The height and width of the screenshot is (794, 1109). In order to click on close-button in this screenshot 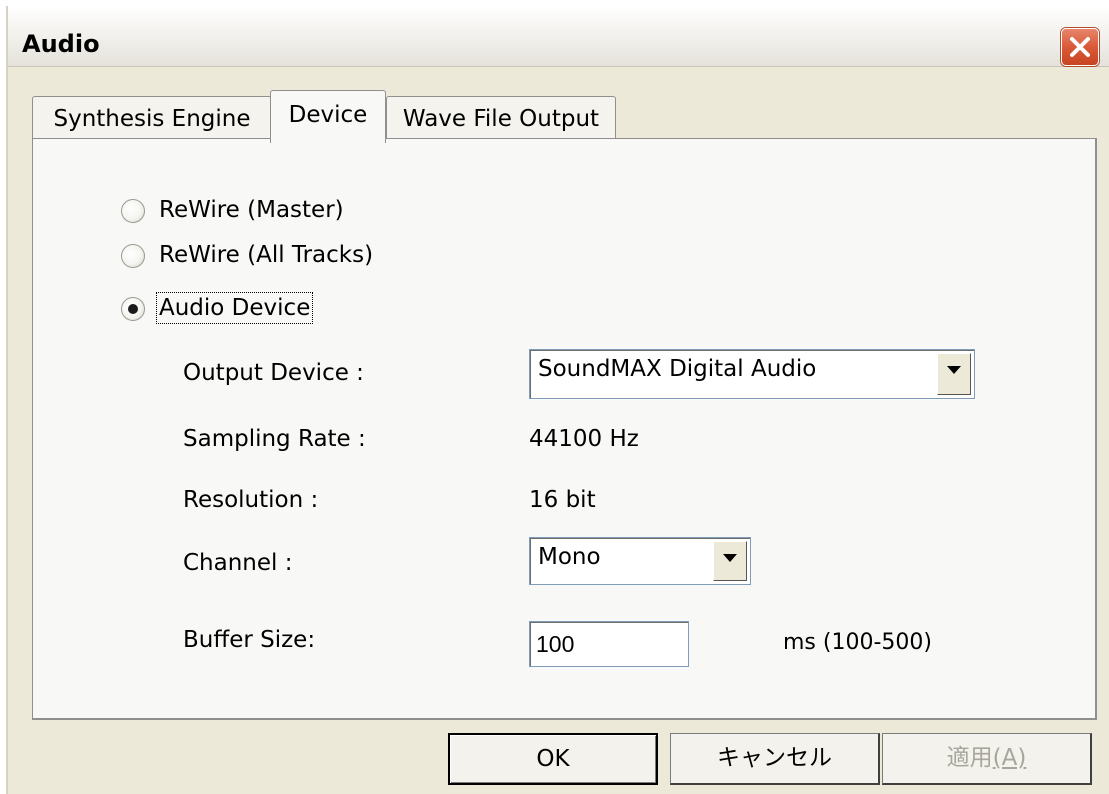, I will do `click(1080, 47)`.